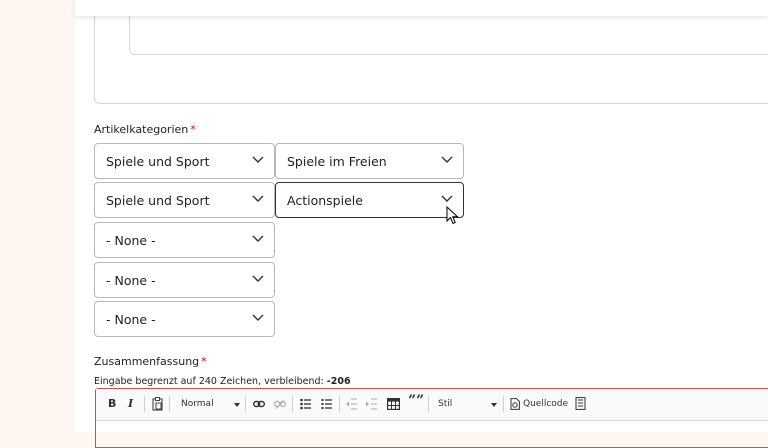  What do you see at coordinates (112, 404) in the screenshot?
I see `bold-button: B` at bounding box center [112, 404].